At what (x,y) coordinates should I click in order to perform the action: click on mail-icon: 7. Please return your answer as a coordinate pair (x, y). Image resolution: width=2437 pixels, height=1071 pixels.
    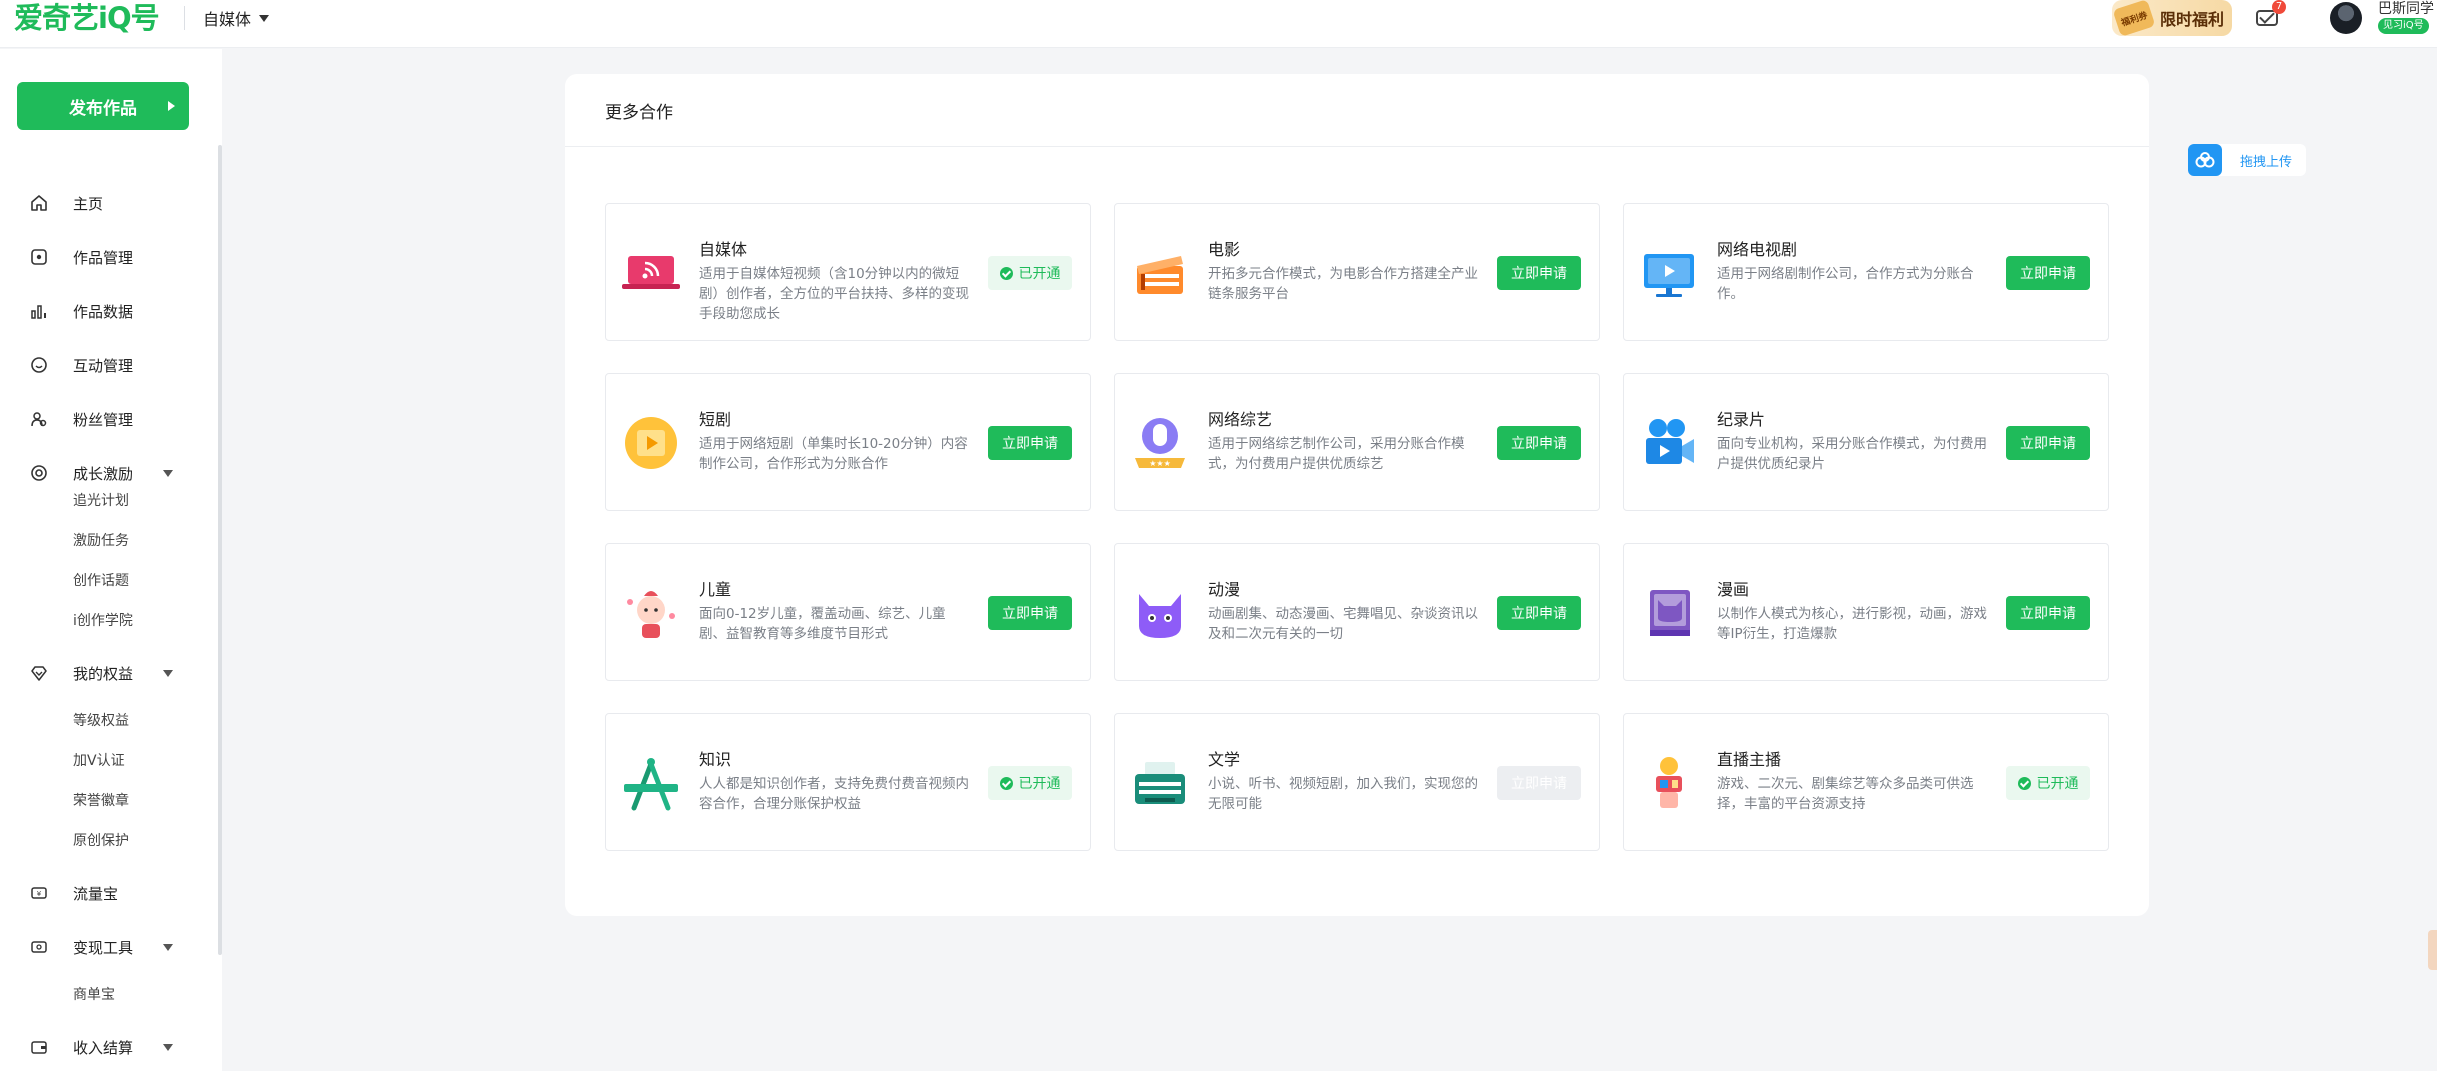
    Looking at the image, I should click on (2270, 15).